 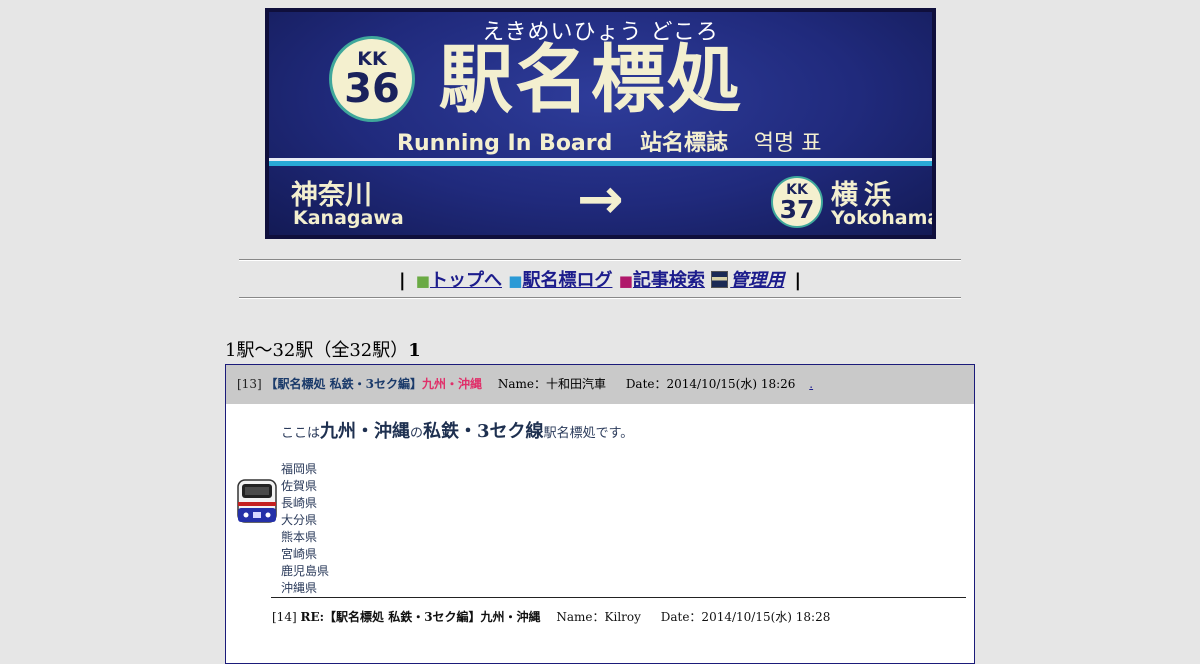 I want to click on reply-title: RE:【駅名標処 私鉄・3セク編】九州・沖縄, so click(x=420, y=617).